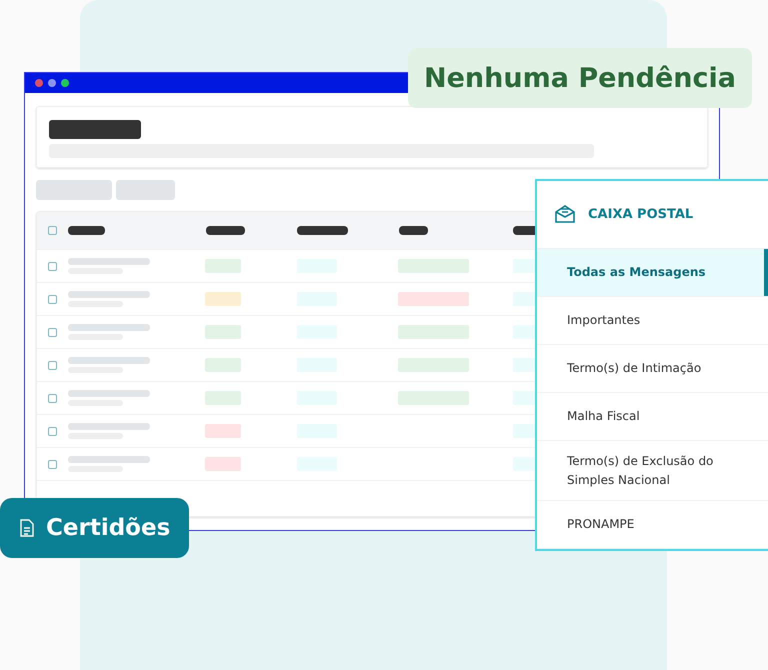 Image resolution: width=768 pixels, height=670 pixels. What do you see at coordinates (565, 214) in the screenshot?
I see `envelope-icon` at bounding box center [565, 214].